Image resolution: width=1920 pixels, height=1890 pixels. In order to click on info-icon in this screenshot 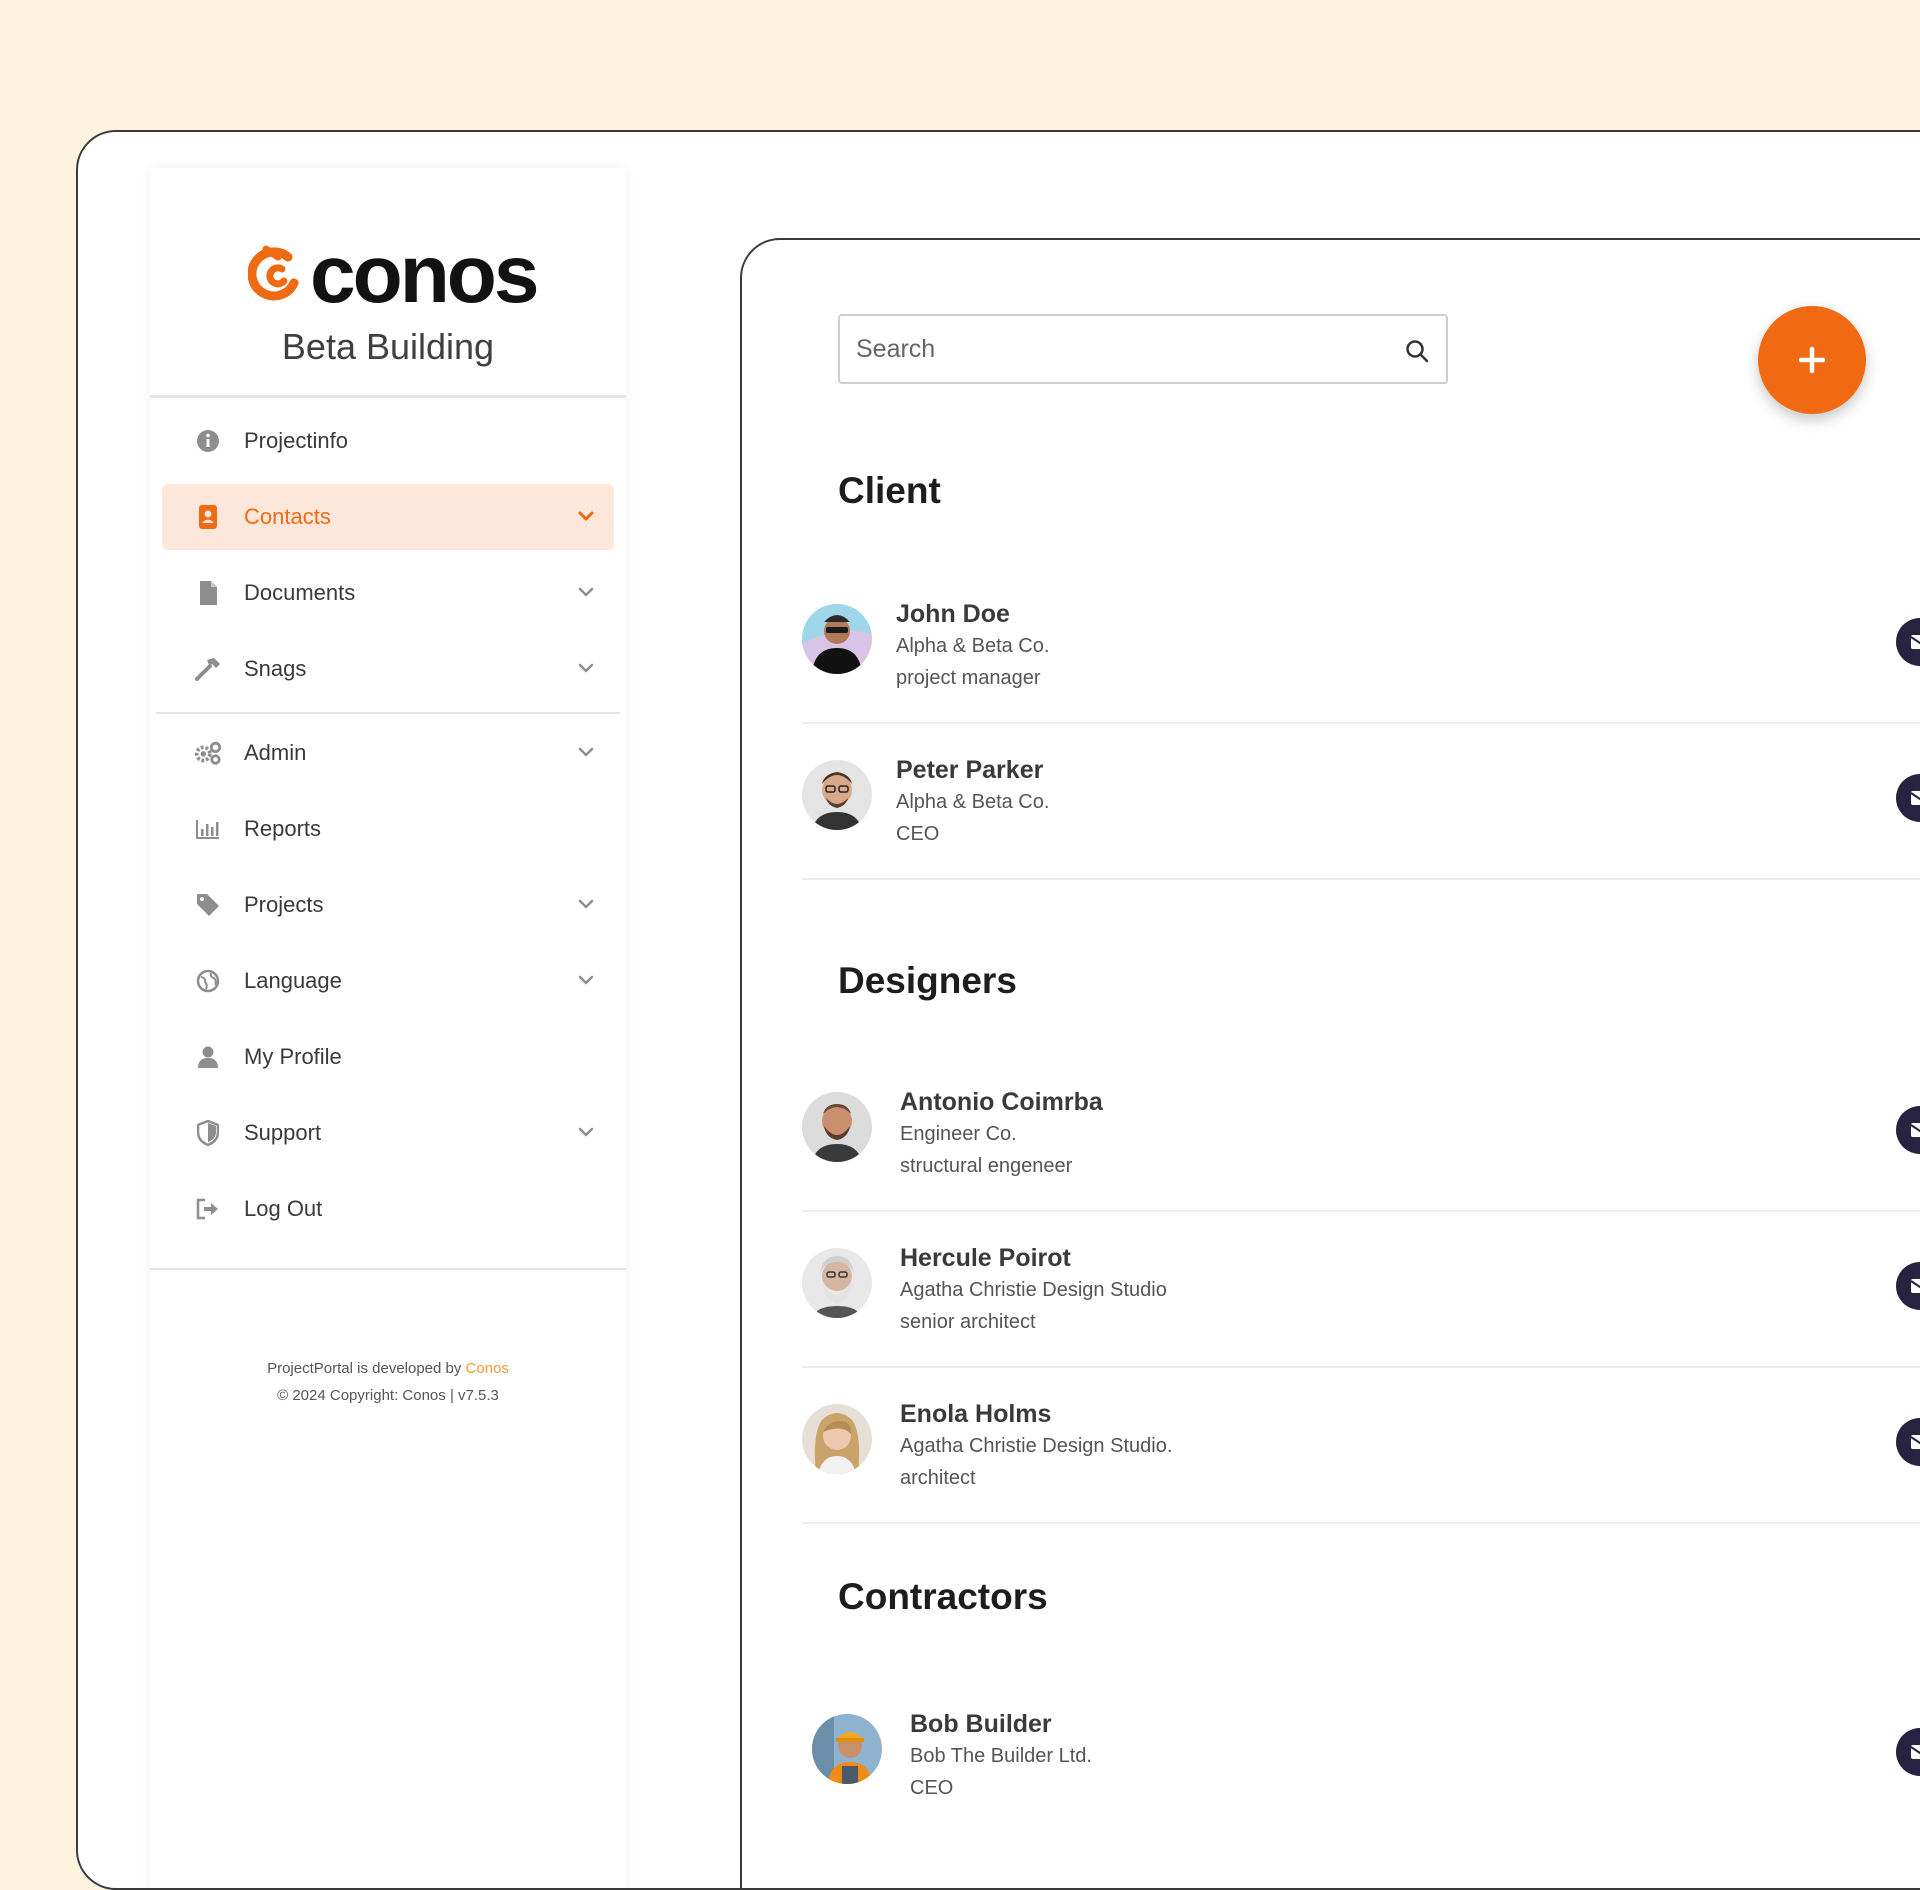, I will do `click(208, 441)`.